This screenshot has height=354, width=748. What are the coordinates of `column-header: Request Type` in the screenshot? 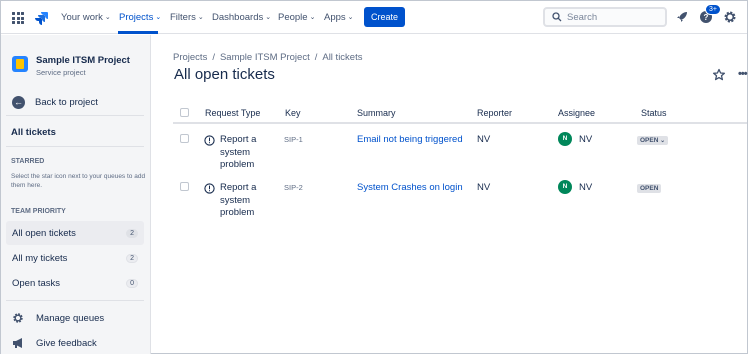 It's located at (232, 113).